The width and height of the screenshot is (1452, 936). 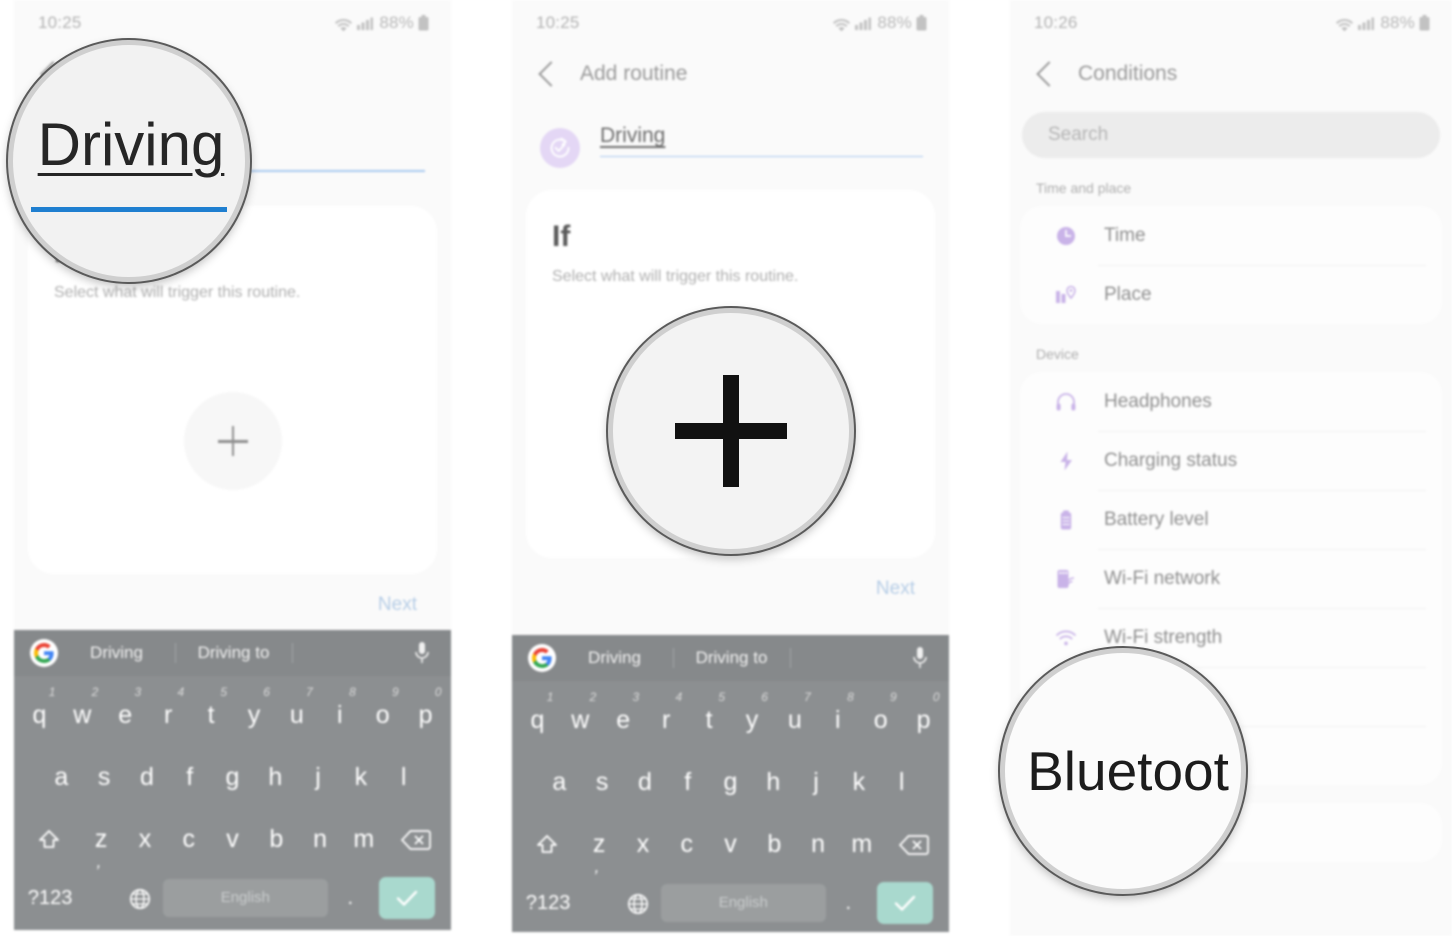 I want to click on list-item-charging-status: Charging status, so click(x=1231, y=460).